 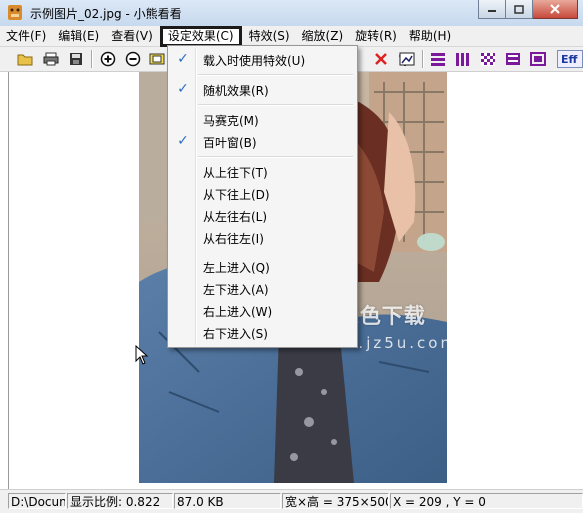 I want to click on close-icon, so click(x=555, y=9).